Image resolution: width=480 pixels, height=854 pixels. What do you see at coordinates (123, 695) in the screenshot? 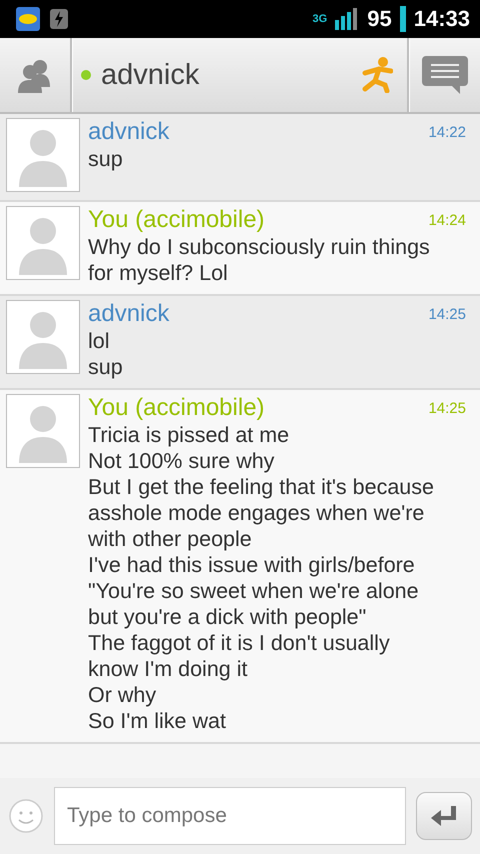
I see `message-text: Or why` at bounding box center [123, 695].